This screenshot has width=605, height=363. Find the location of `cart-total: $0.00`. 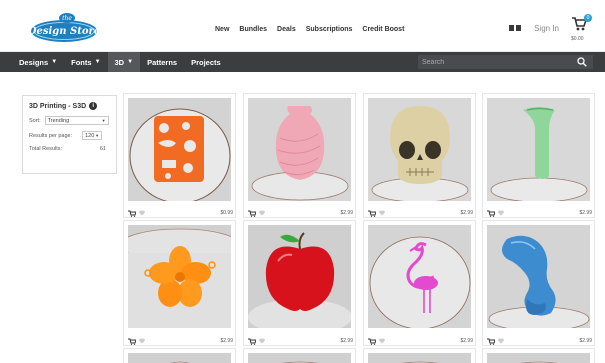

cart-total: $0.00 is located at coordinates (577, 39).